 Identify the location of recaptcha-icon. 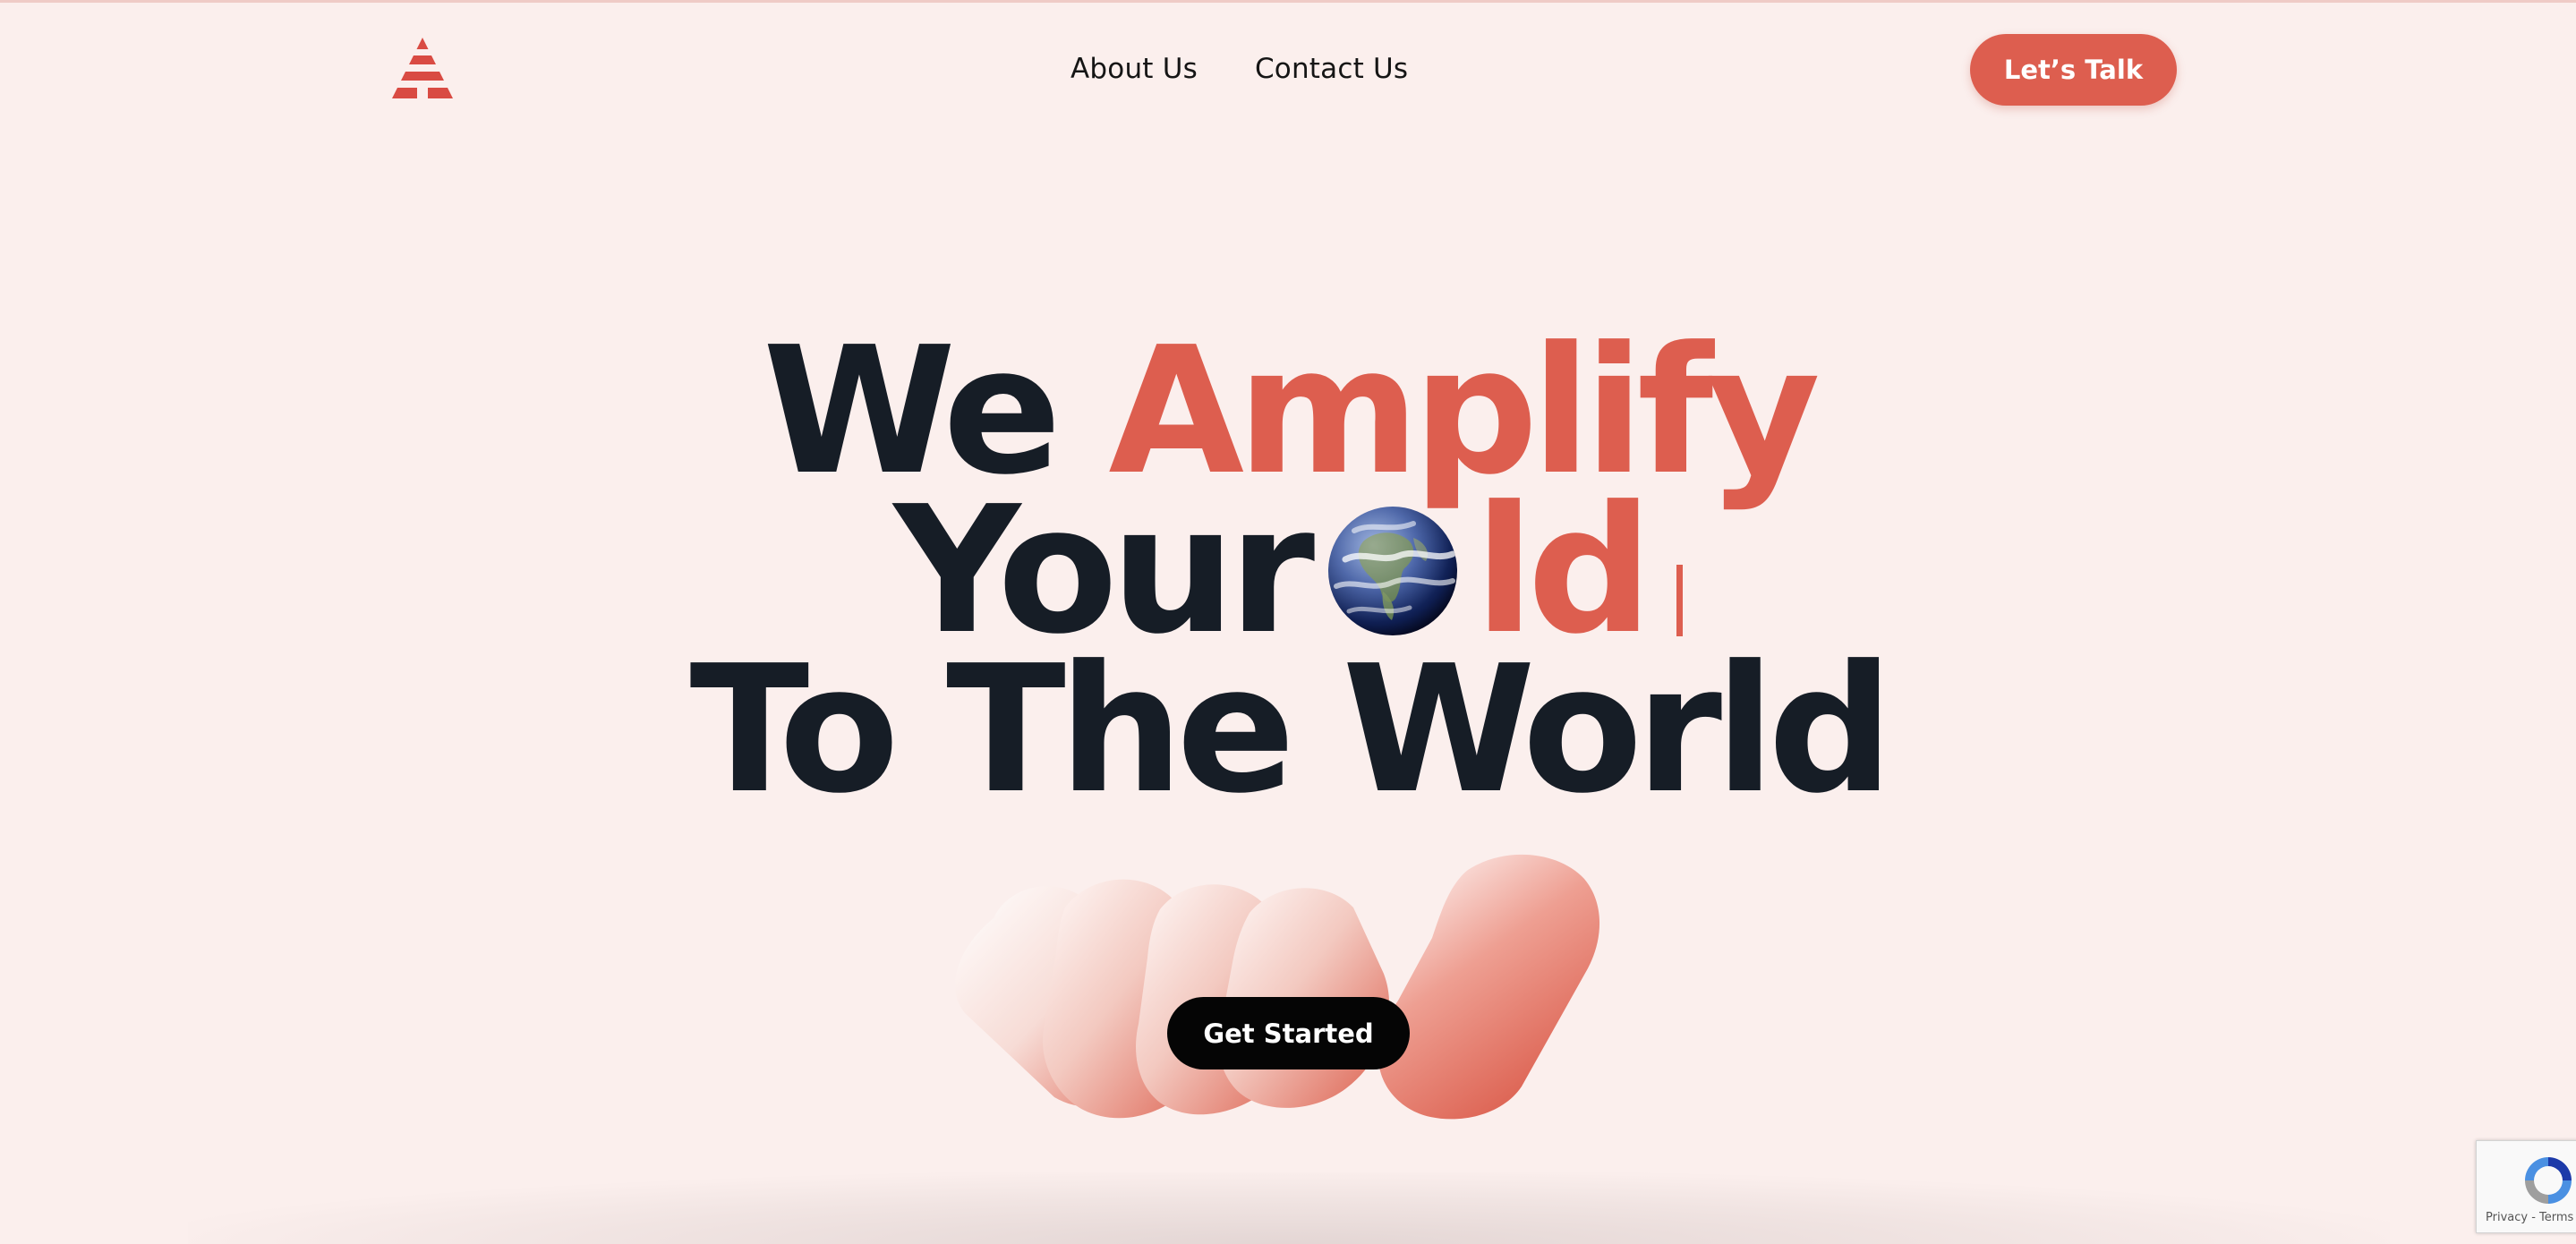
(2548, 1180).